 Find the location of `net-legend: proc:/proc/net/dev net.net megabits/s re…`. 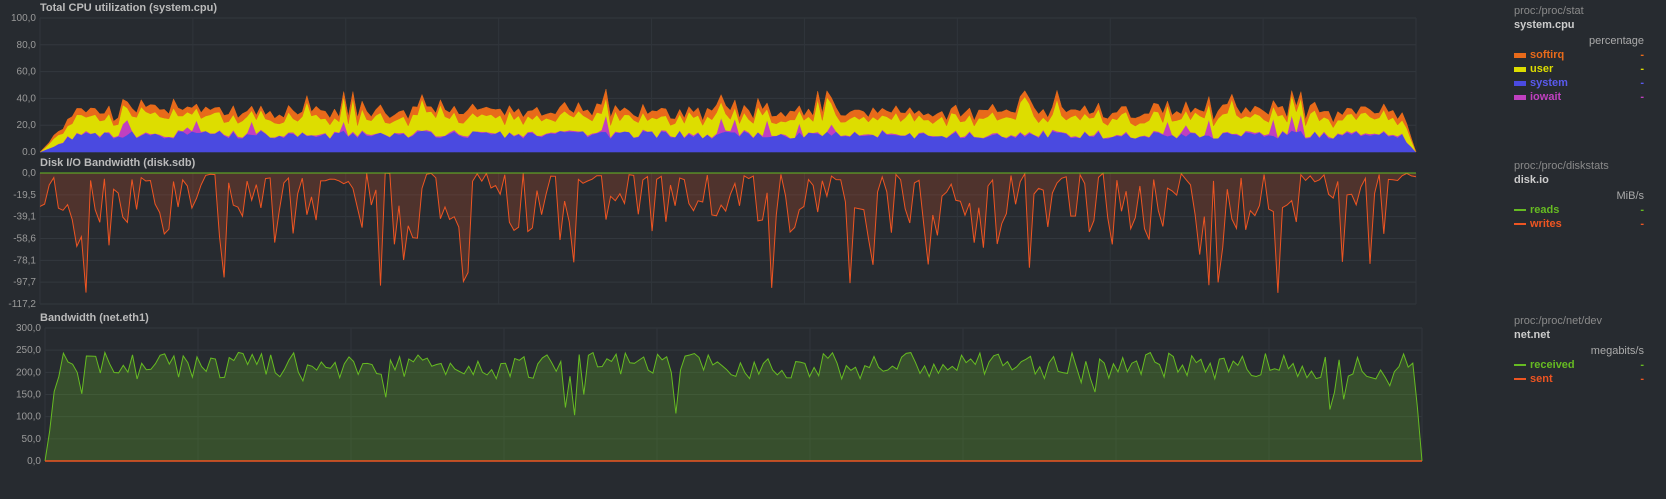

net-legend: proc:/proc/net/dev net.net megabits/s re… is located at coordinates (1579, 350).